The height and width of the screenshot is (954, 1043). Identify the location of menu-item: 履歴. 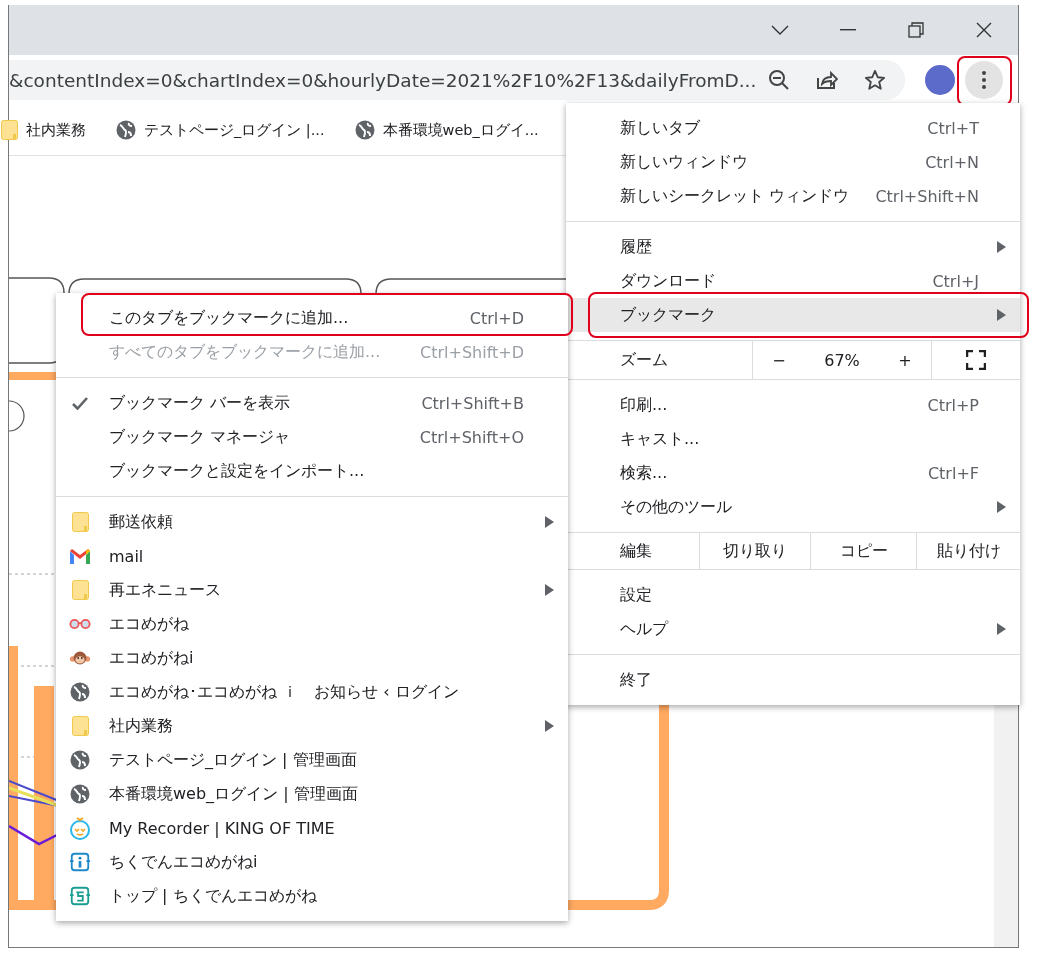
(793, 247).